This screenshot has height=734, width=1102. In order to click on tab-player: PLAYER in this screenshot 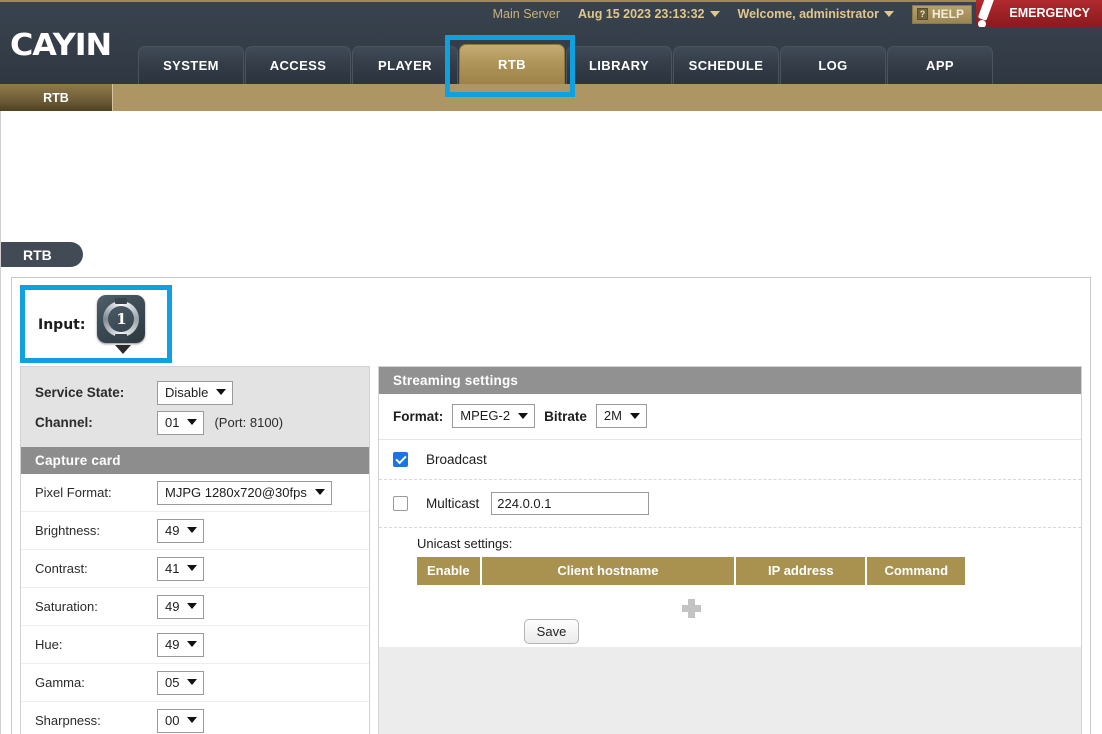, I will do `click(405, 65)`.